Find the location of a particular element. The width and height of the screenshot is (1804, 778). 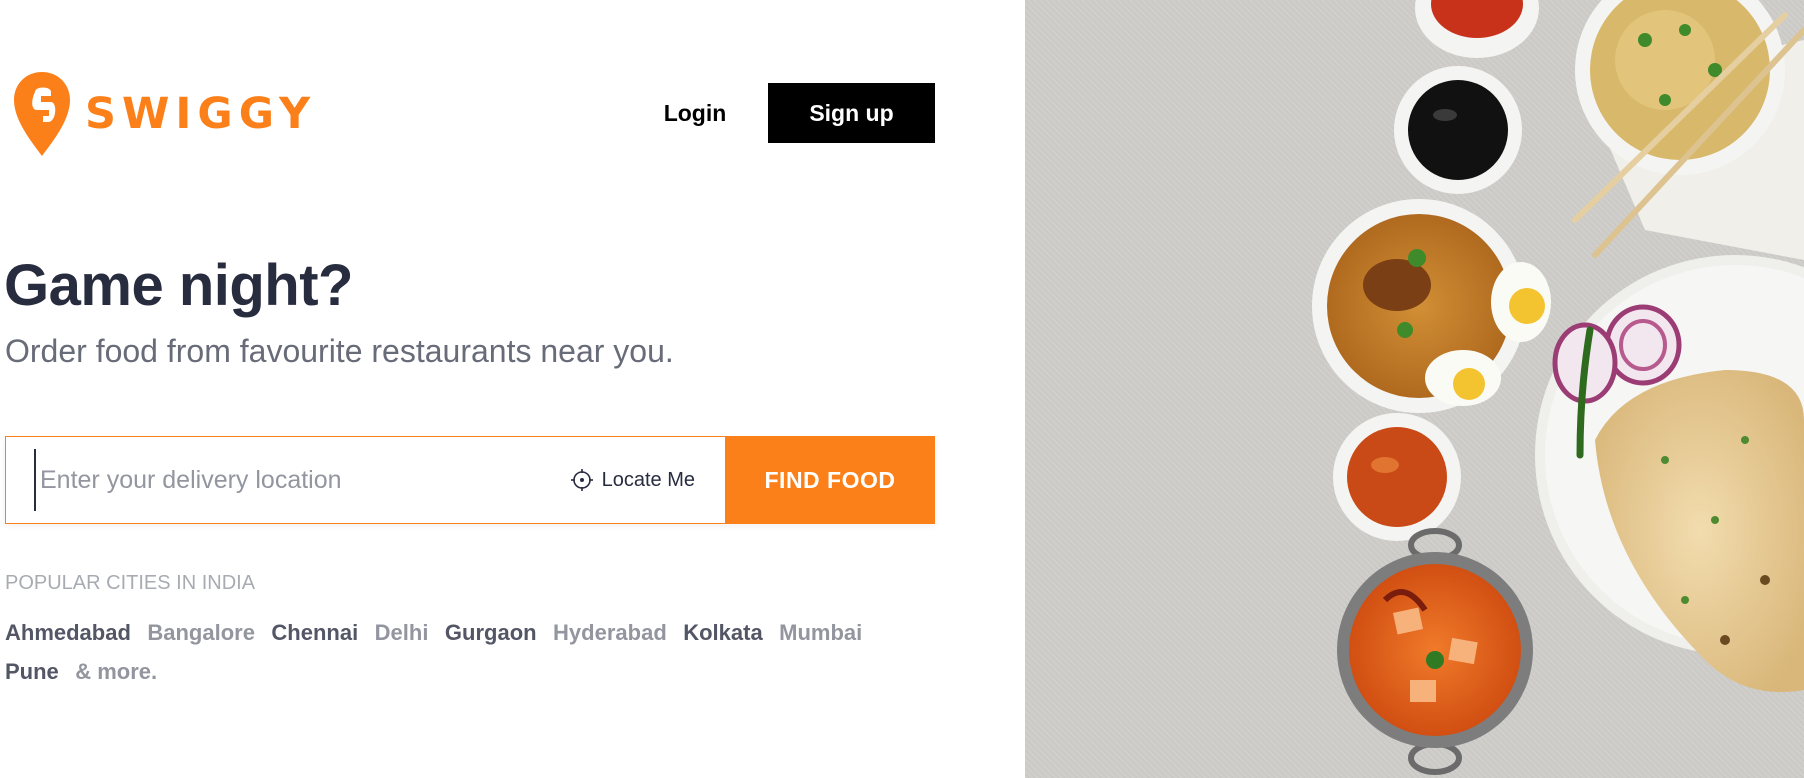

crosshair-icon is located at coordinates (581, 480).